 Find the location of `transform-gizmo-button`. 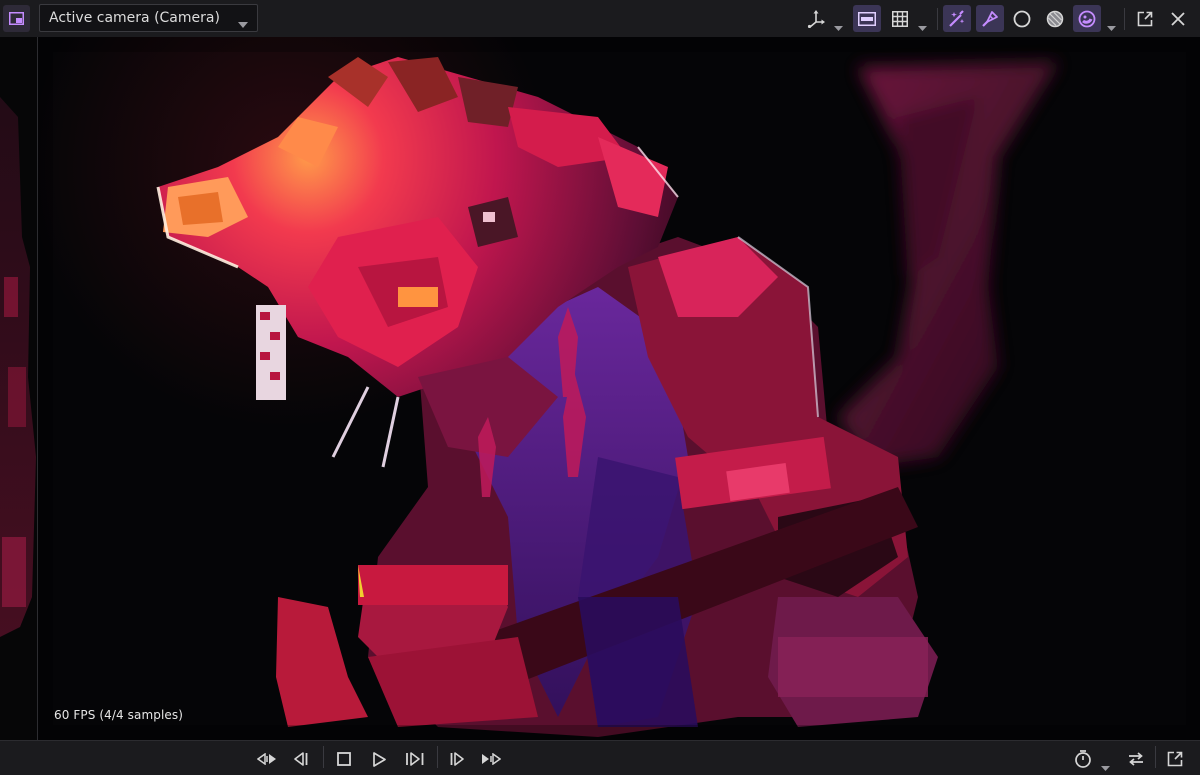

transform-gizmo-button is located at coordinates (816, 19).